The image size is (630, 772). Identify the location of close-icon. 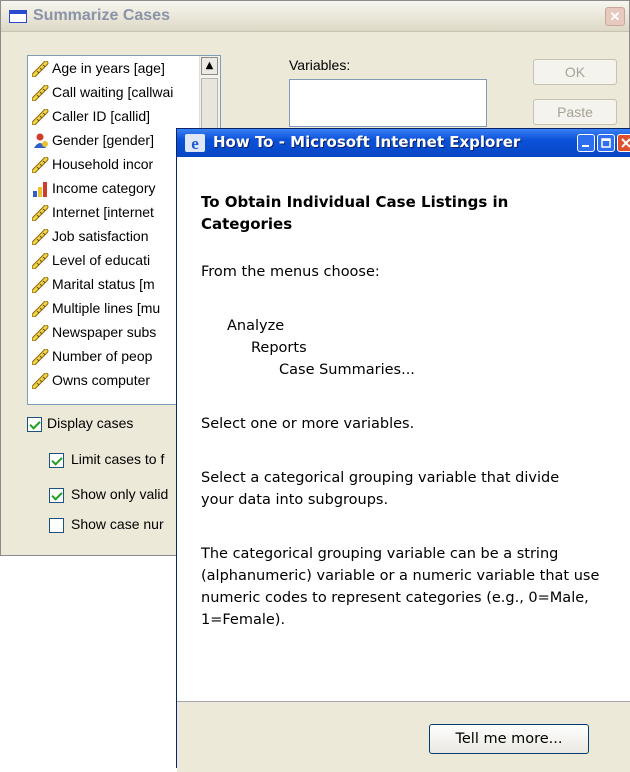
(623, 143).